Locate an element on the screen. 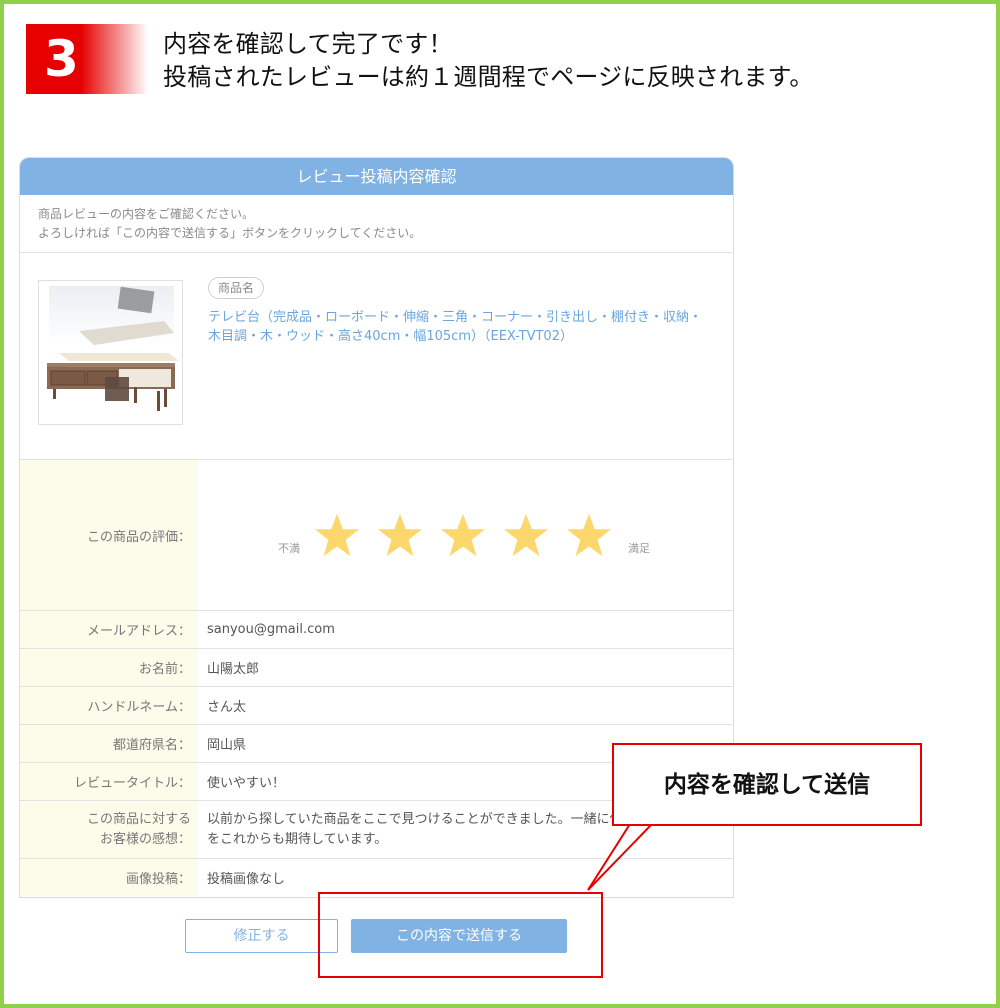  field-row-name: お名前： 山陽太郎 is located at coordinates (376, 668).